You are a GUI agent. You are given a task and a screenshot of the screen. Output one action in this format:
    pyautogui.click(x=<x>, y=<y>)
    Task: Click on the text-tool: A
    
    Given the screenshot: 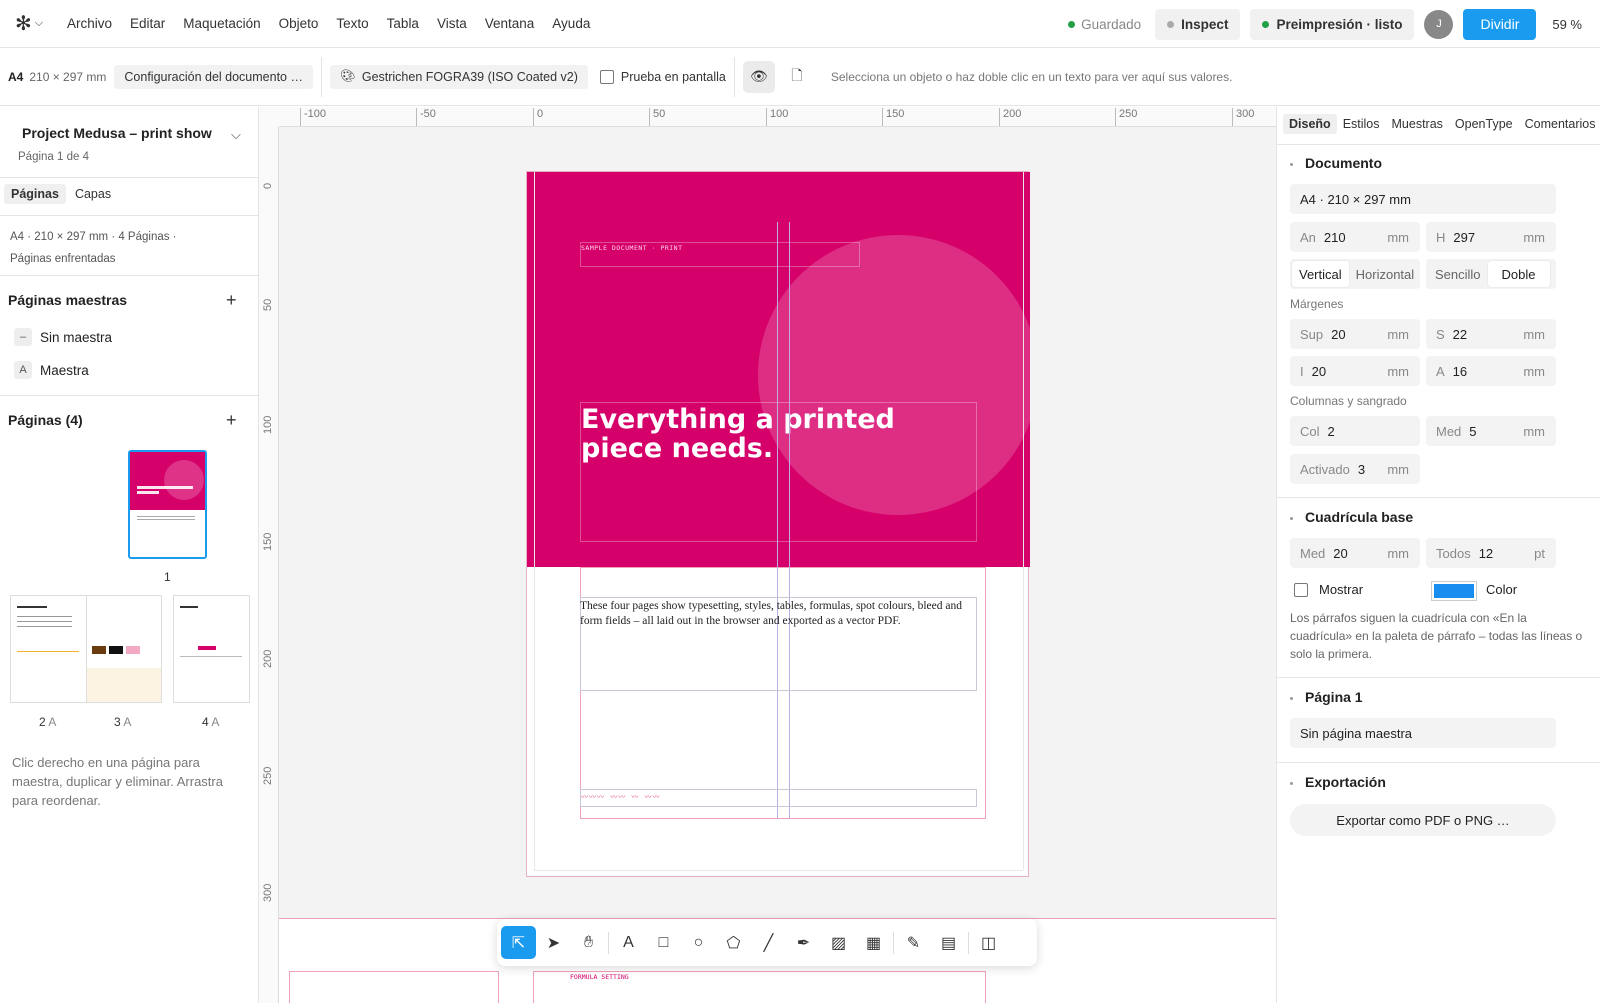 What is the action you would take?
    pyautogui.click(x=628, y=942)
    